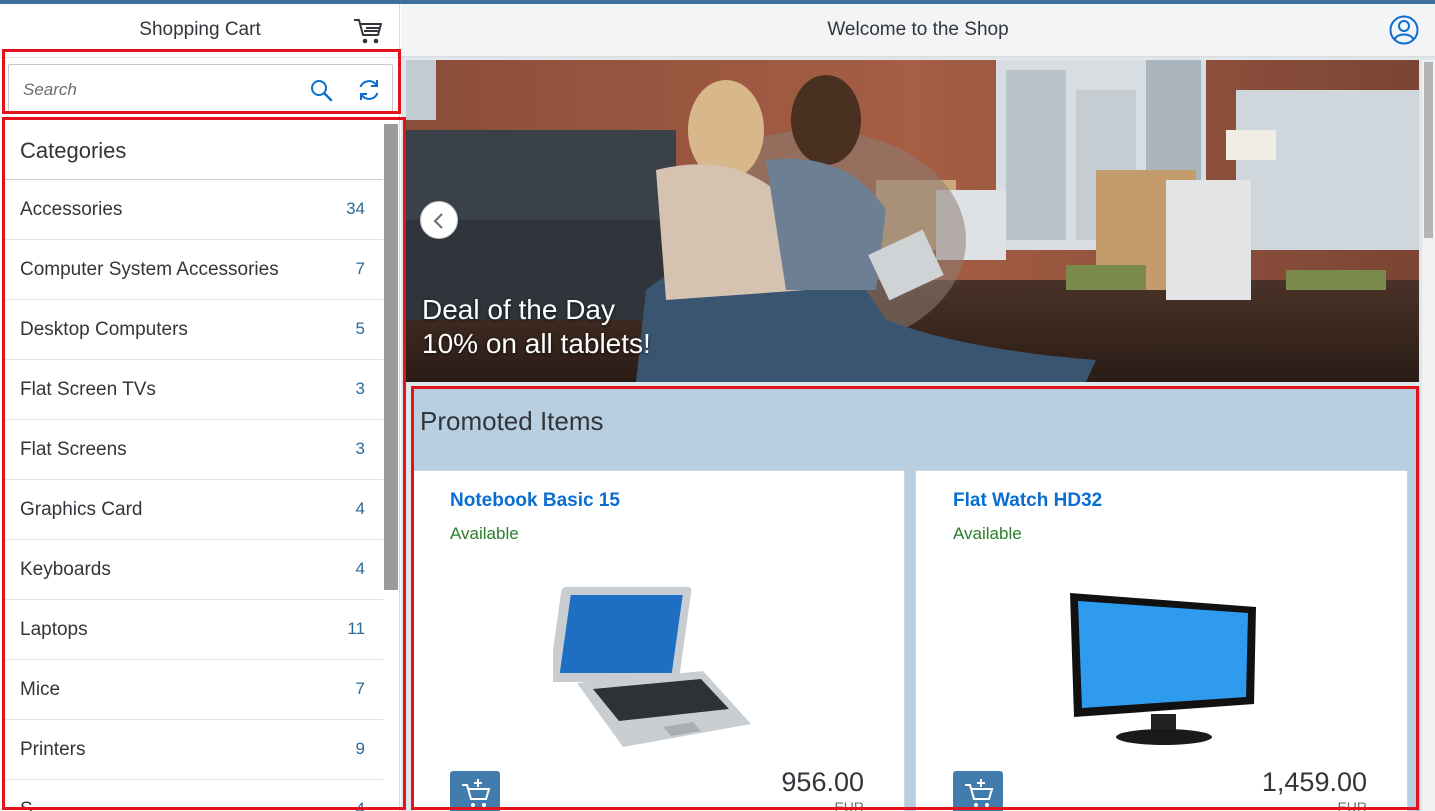 This screenshot has width=1435, height=811. Describe the element at coordinates (1027, 501) in the screenshot. I see `product-name-link: Flat Watch HD32` at that location.